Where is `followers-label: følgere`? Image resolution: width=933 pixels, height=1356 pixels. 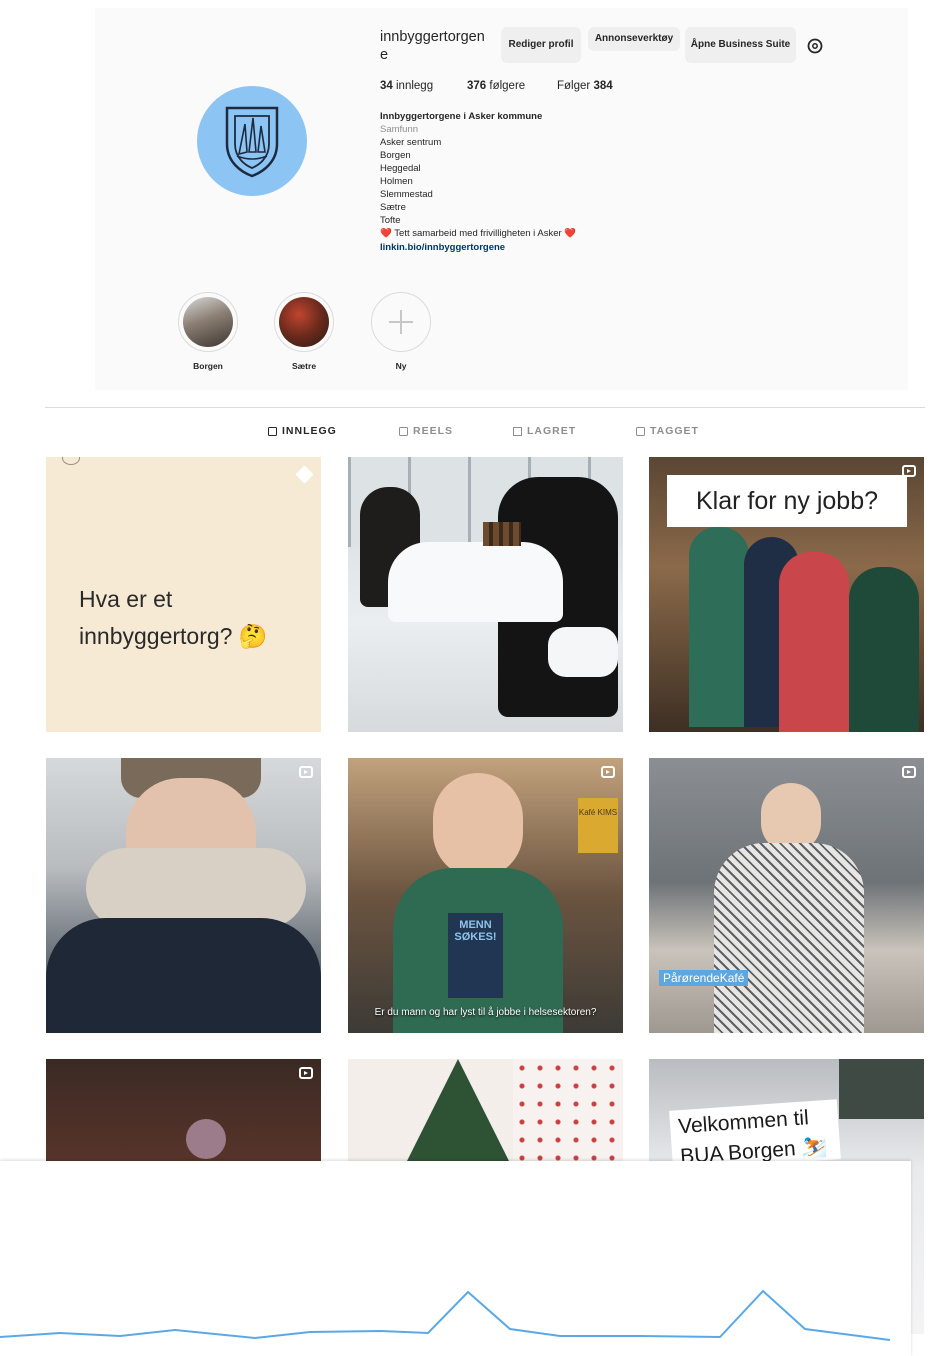
followers-label: følgere is located at coordinates (507, 86).